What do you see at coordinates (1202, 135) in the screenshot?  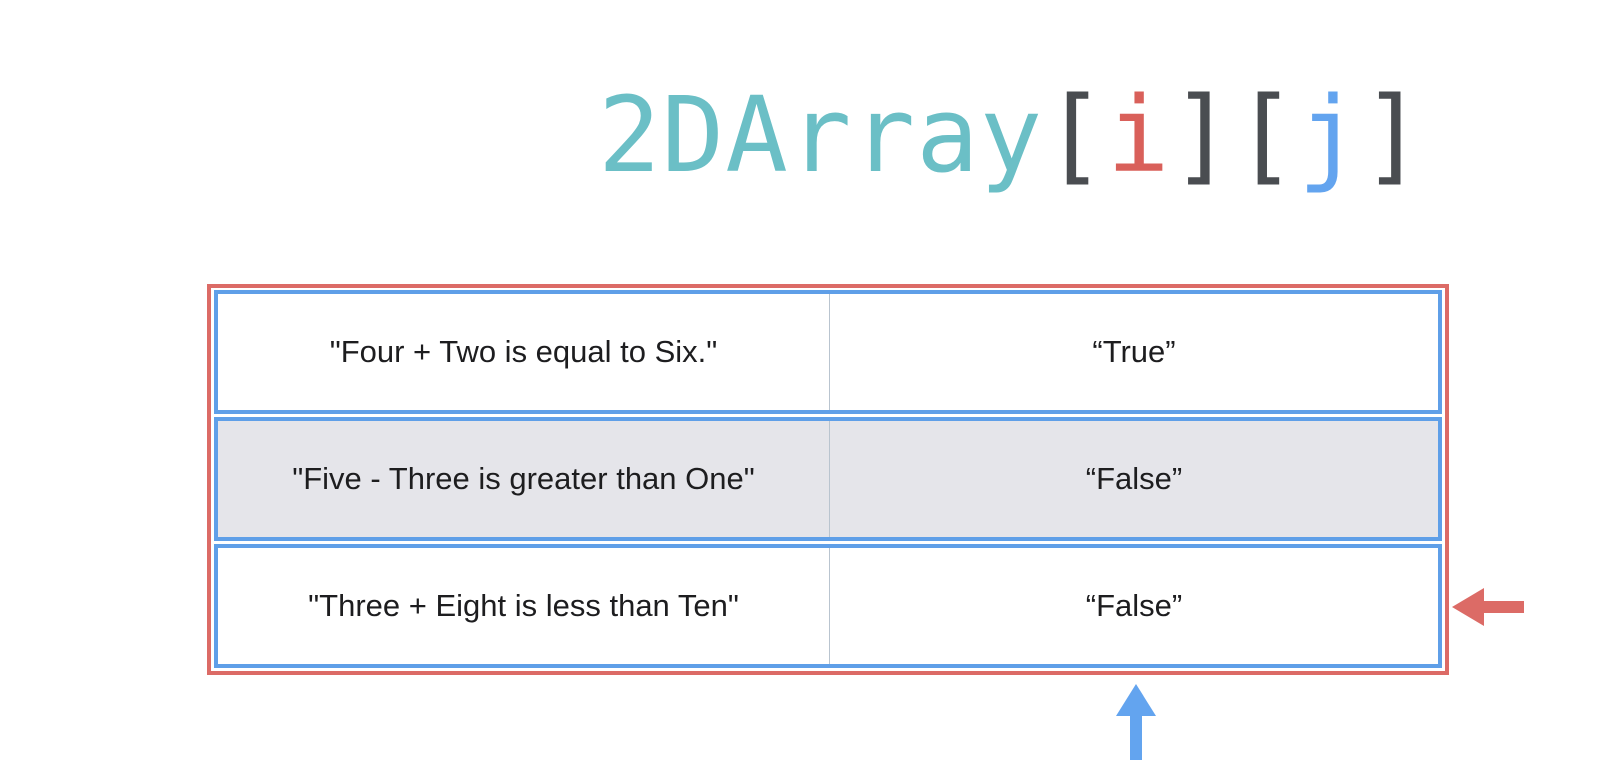 I see `close-bracket-i: ]` at bounding box center [1202, 135].